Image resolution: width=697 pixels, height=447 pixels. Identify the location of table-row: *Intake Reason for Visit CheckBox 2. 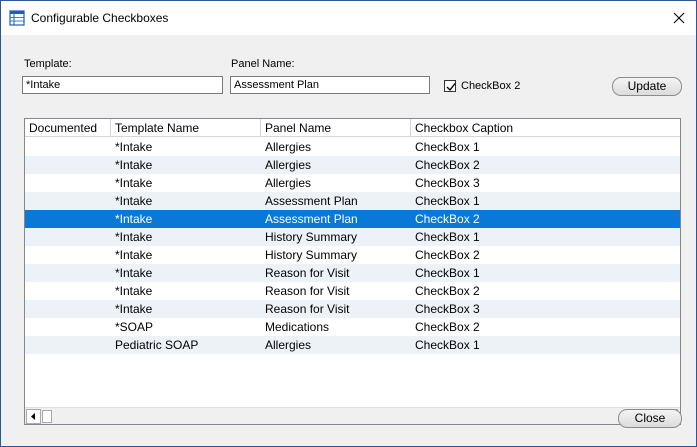
(352, 291).